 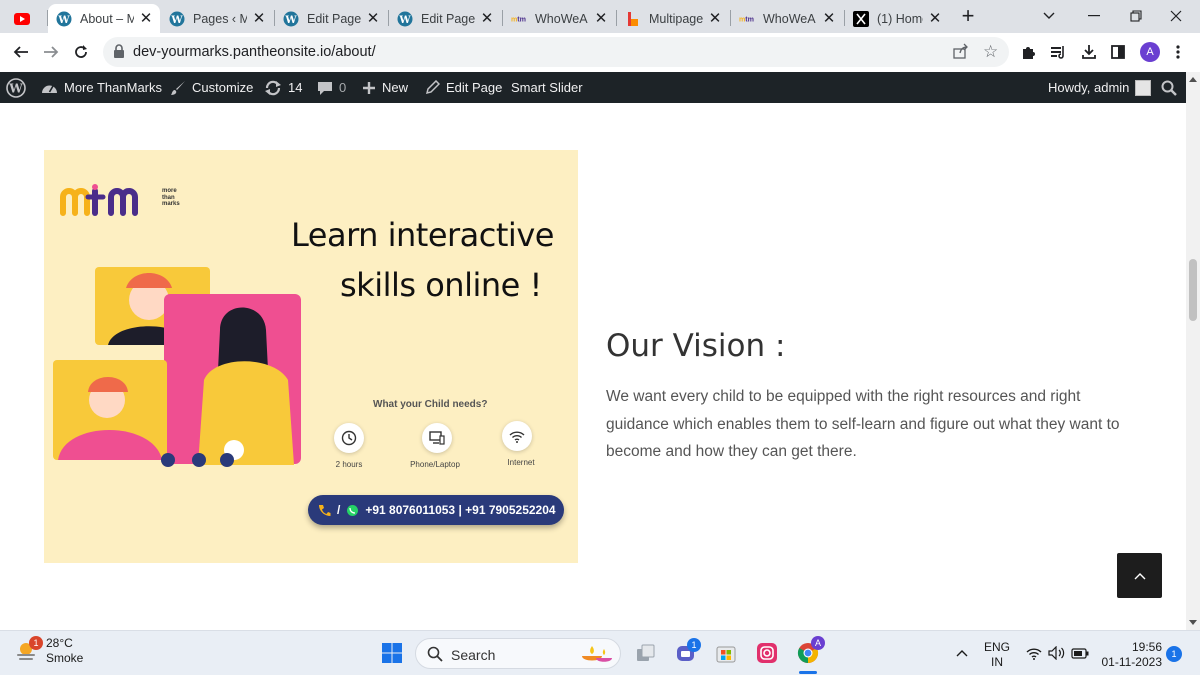 I want to click on tab-edit-page-1: W Edit Page ✕, so click(x=331, y=18).